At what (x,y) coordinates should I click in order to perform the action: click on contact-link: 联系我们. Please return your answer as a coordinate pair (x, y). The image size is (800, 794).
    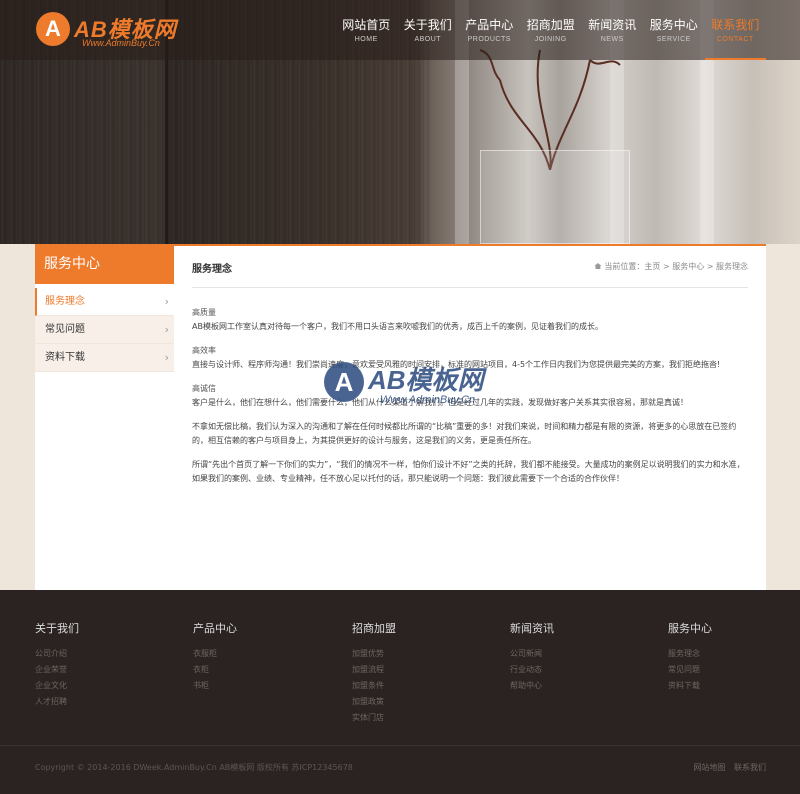
    Looking at the image, I should click on (750, 767).